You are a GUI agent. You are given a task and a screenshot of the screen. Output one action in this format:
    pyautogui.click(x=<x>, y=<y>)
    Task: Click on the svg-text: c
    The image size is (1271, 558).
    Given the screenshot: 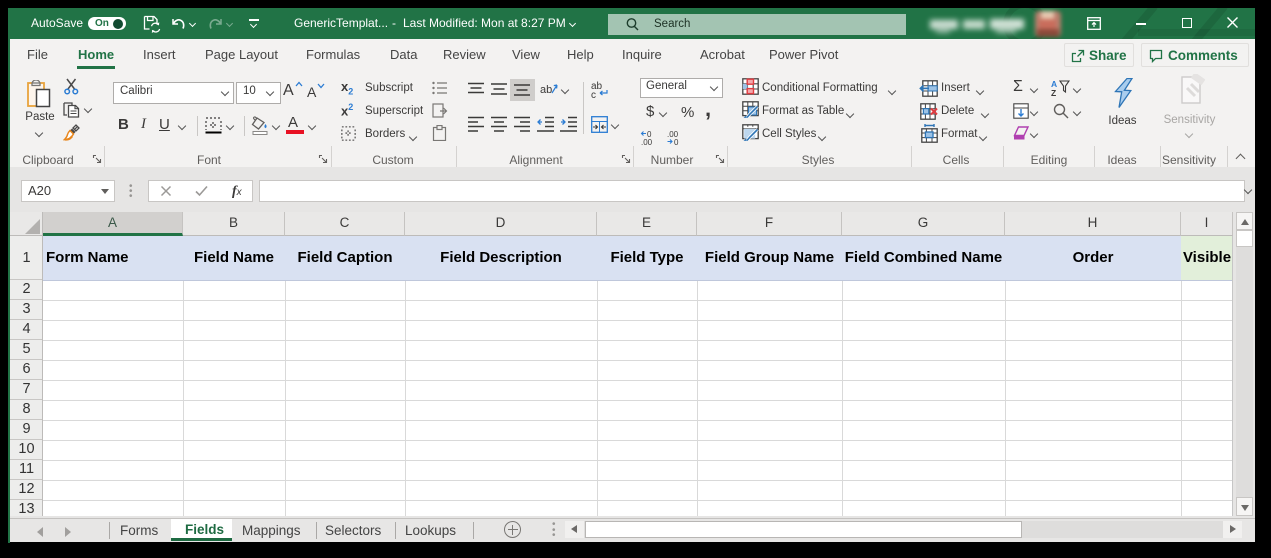 What is the action you would take?
    pyautogui.click(x=593, y=94)
    